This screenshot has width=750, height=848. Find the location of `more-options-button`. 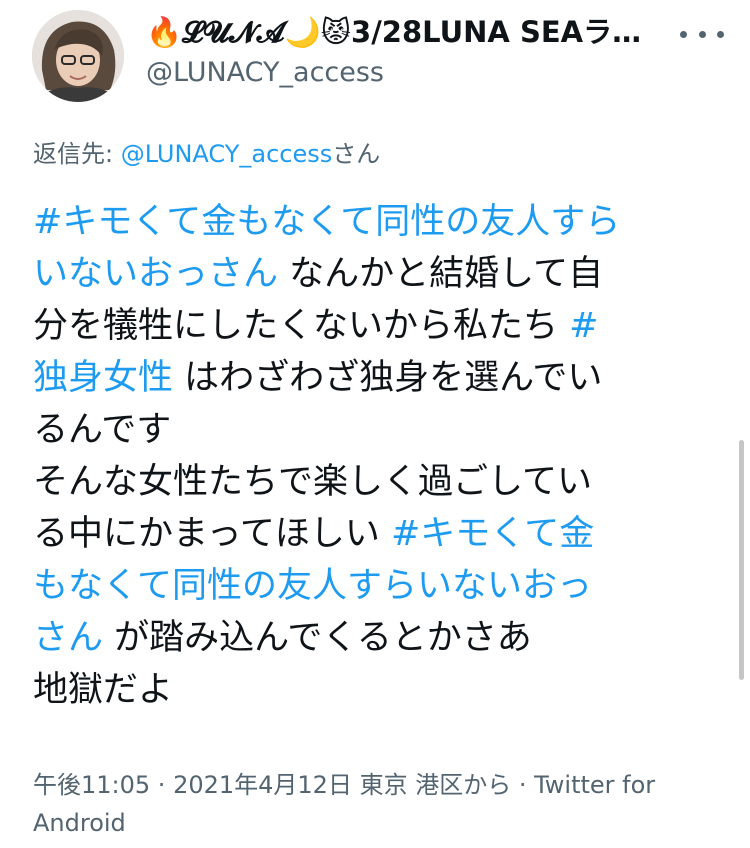

more-options-button is located at coordinates (702, 34).